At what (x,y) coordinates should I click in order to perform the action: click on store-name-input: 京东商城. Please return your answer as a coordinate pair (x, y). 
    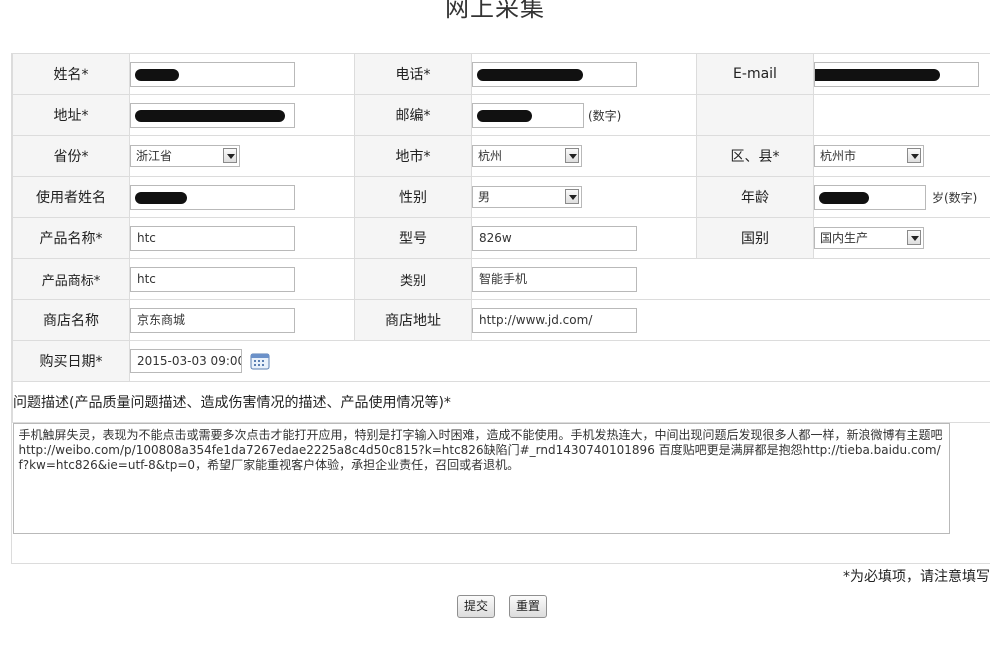
    Looking at the image, I should click on (212, 320).